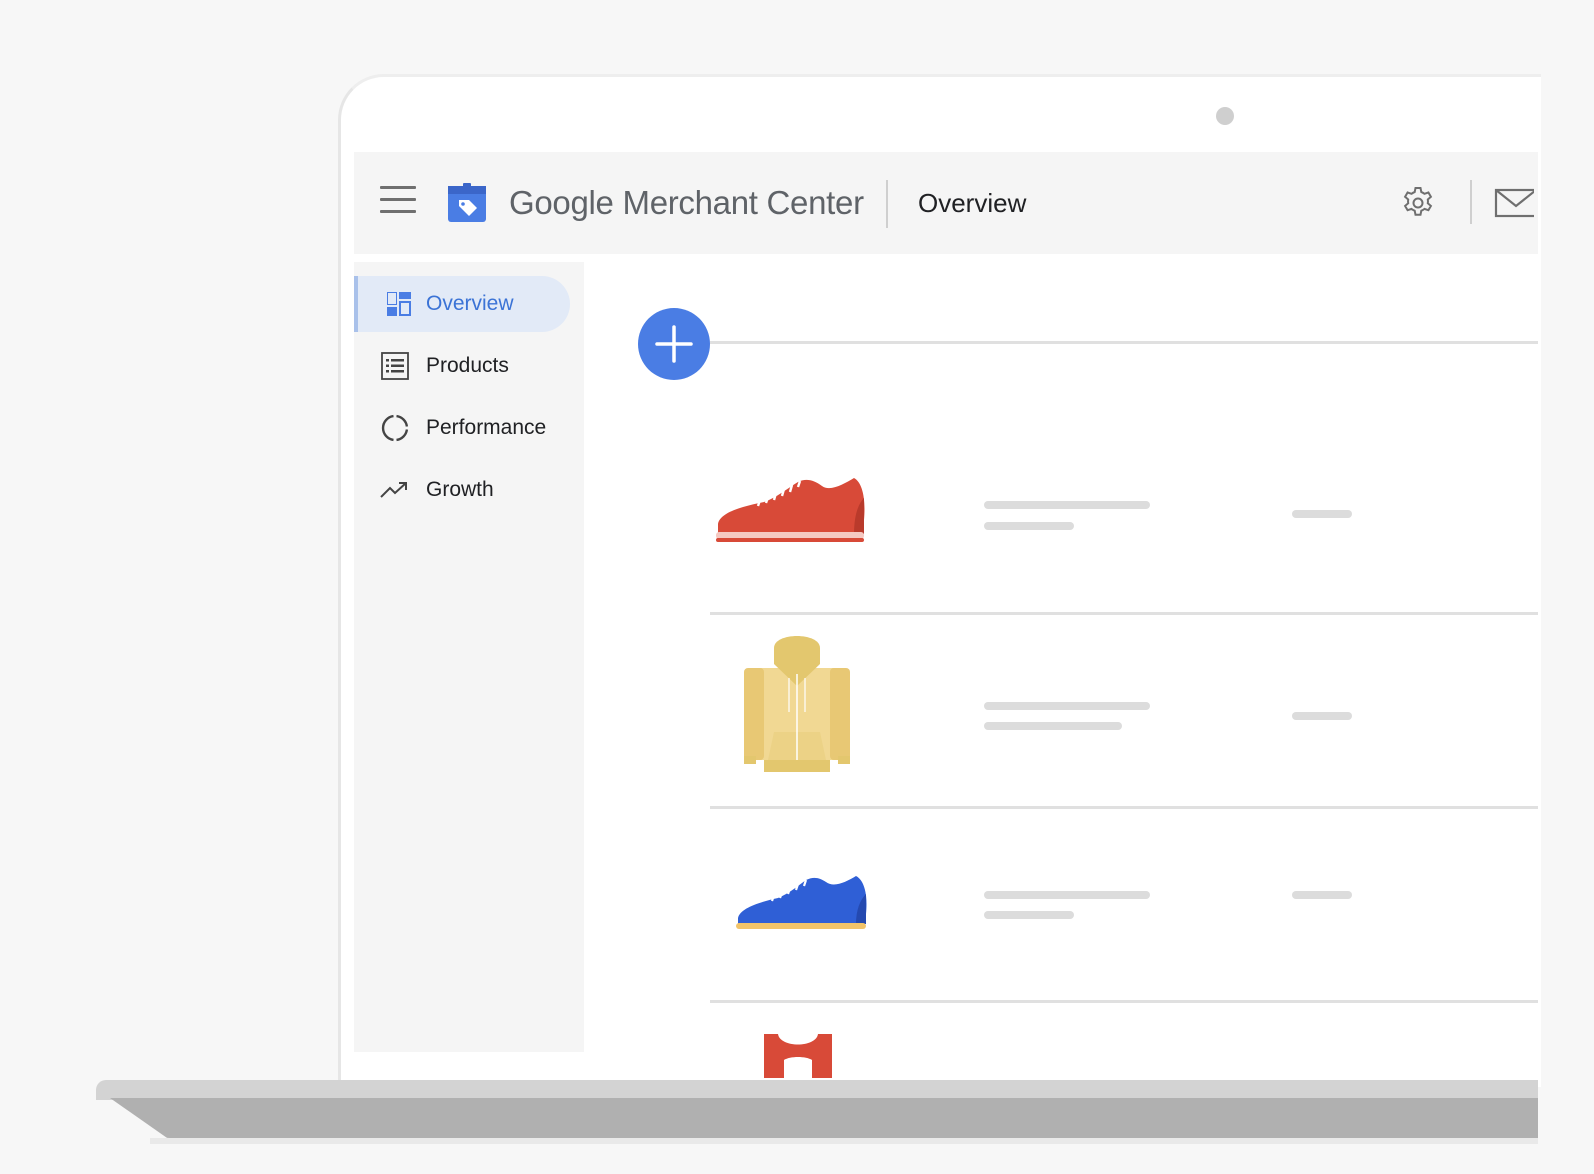 This screenshot has height=1174, width=1594. What do you see at coordinates (797, 704) in the screenshot?
I see `yellow-hoodie-icon` at bounding box center [797, 704].